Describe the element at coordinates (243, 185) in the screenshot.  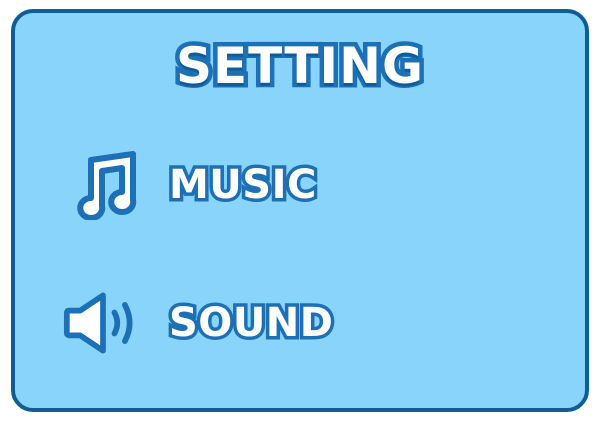
I see `music-label: MUSIC` at that location.